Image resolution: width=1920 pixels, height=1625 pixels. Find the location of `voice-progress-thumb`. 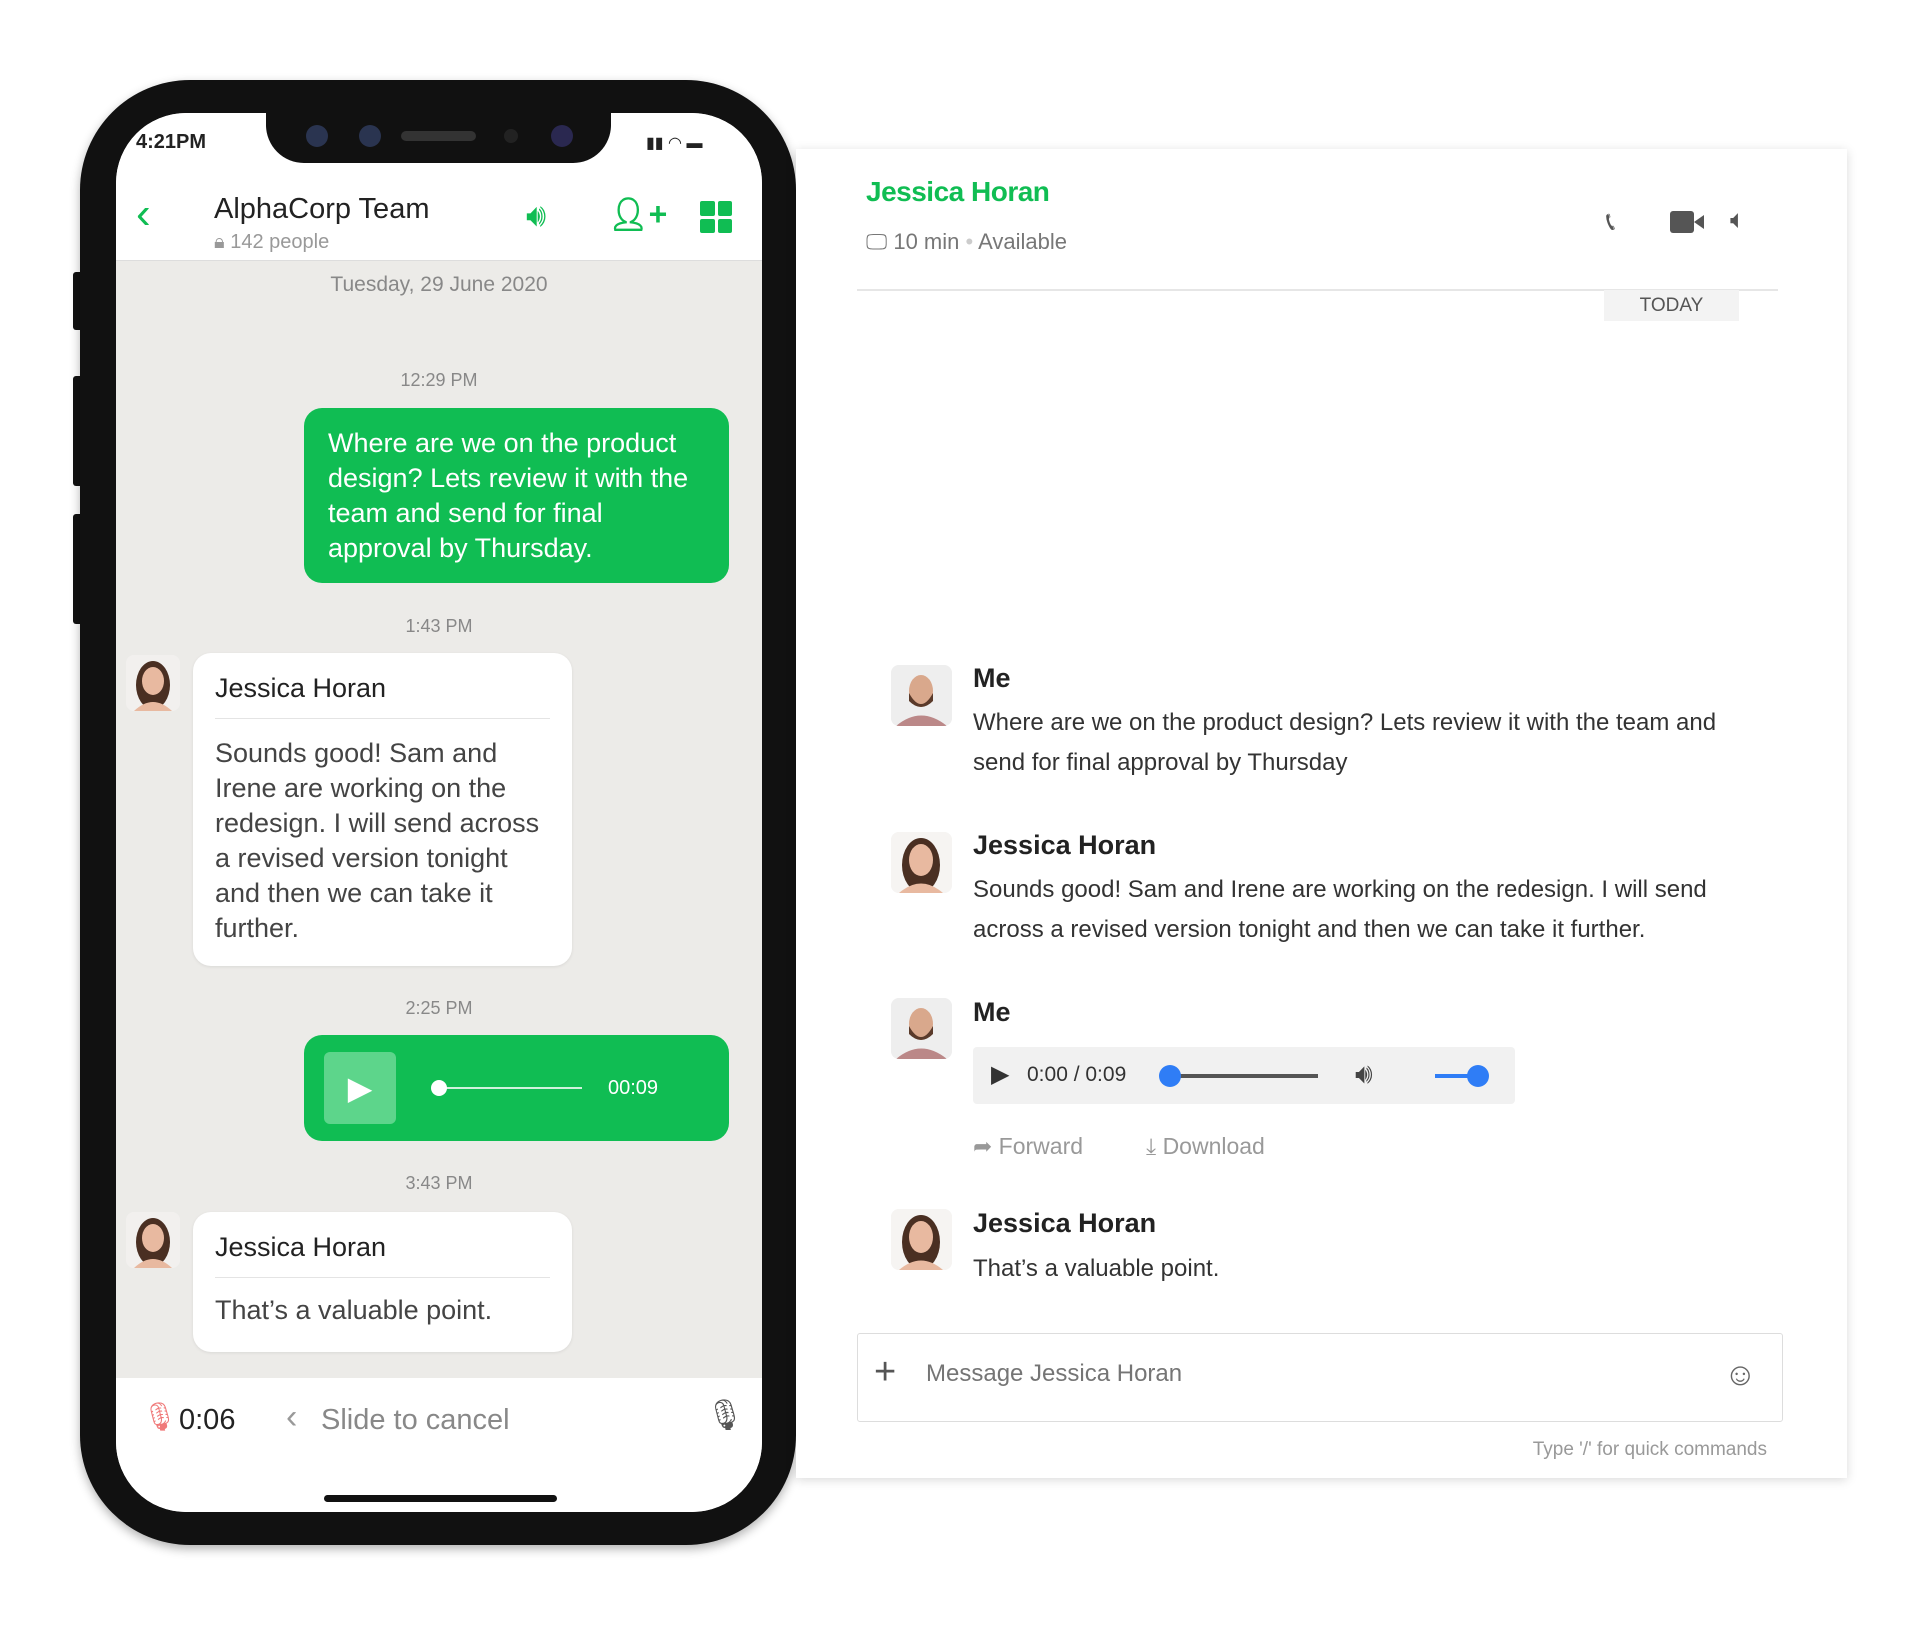

voice-progress-thumb is located at coordinates (439, 1088).